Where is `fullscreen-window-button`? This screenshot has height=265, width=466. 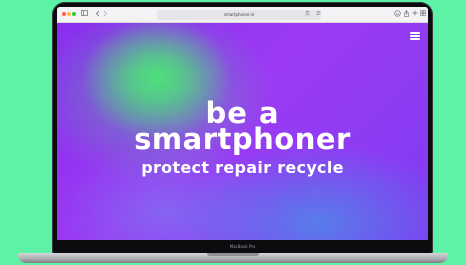
fullscreen-window-button is located at coordinates (74, 14).